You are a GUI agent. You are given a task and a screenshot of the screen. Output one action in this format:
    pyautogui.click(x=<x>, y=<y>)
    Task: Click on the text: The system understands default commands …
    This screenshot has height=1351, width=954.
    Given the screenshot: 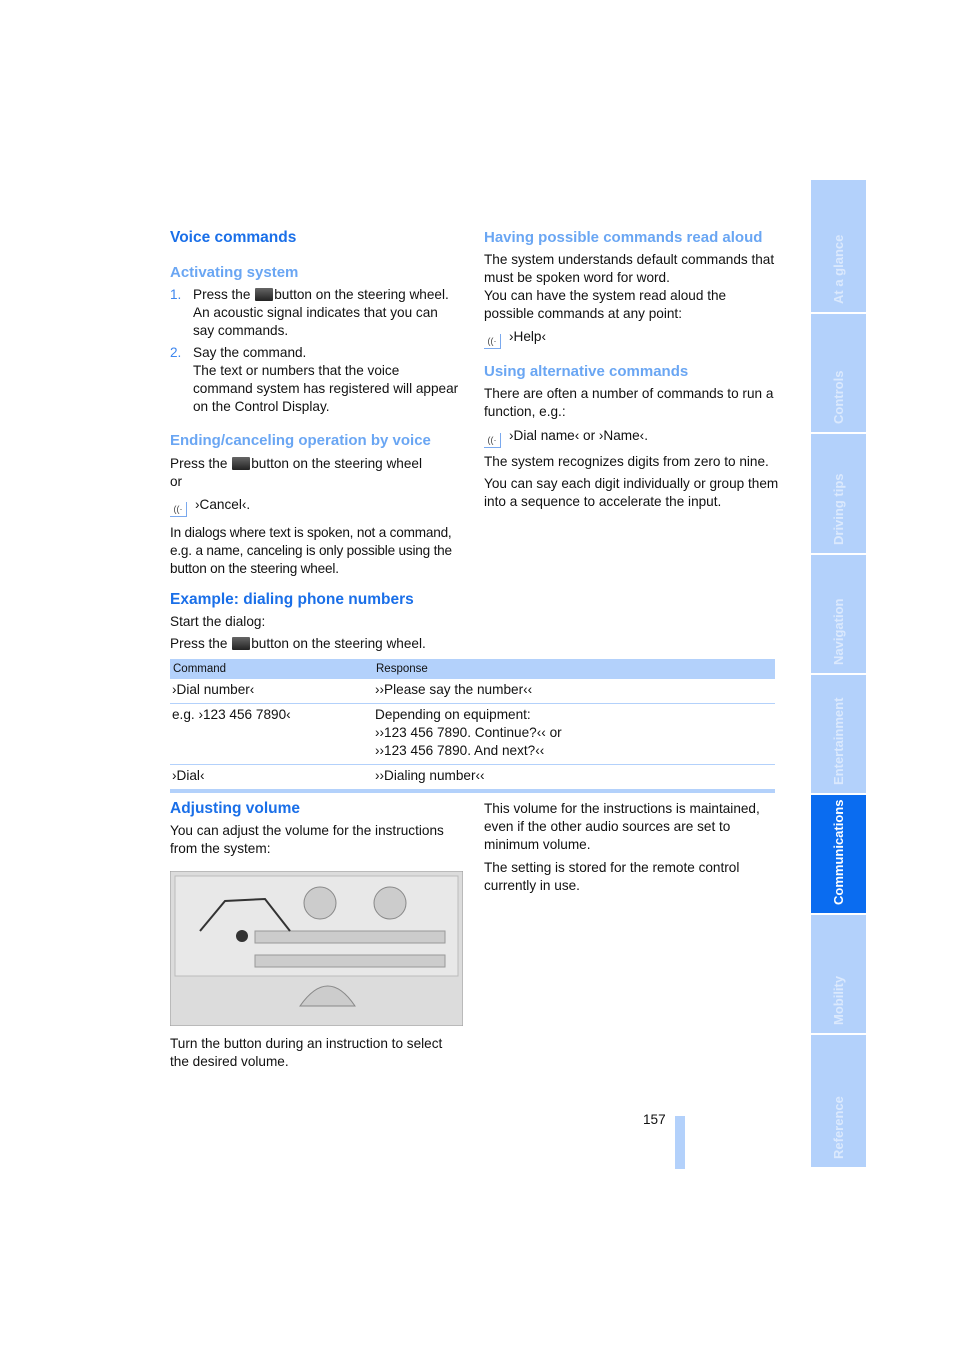 What is the action you would take?
    pyautogui.click(x=629, y=268)
    